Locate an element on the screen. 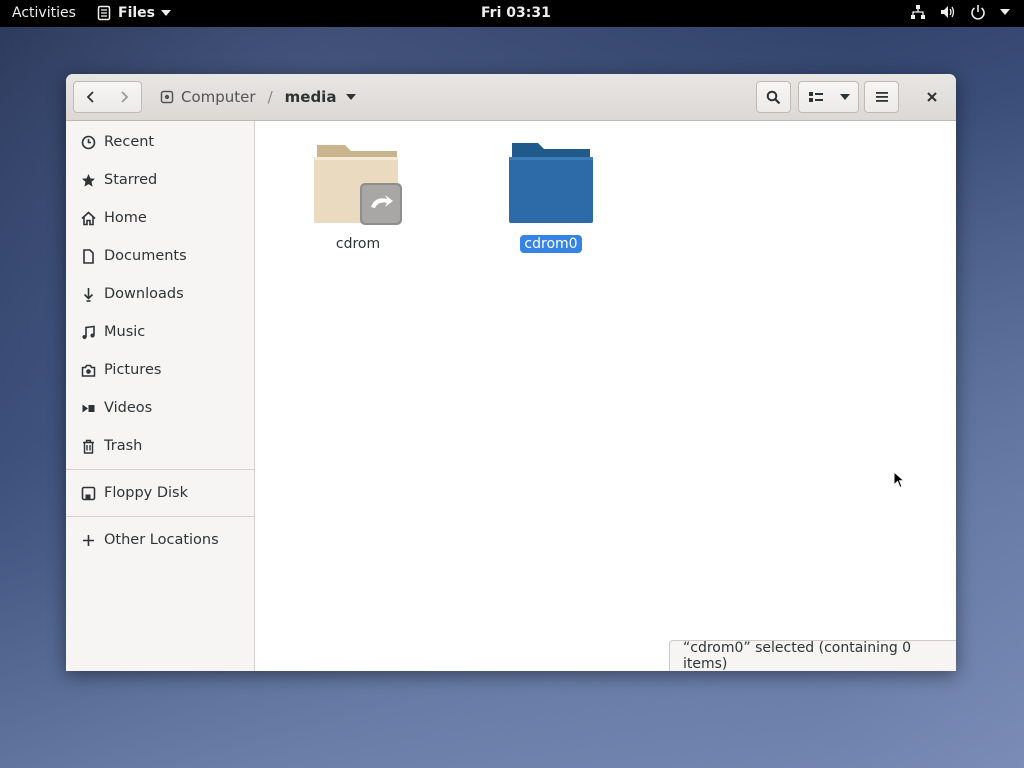 The image size is (1024, 768). network-icon is located at coordinates (918, 12).